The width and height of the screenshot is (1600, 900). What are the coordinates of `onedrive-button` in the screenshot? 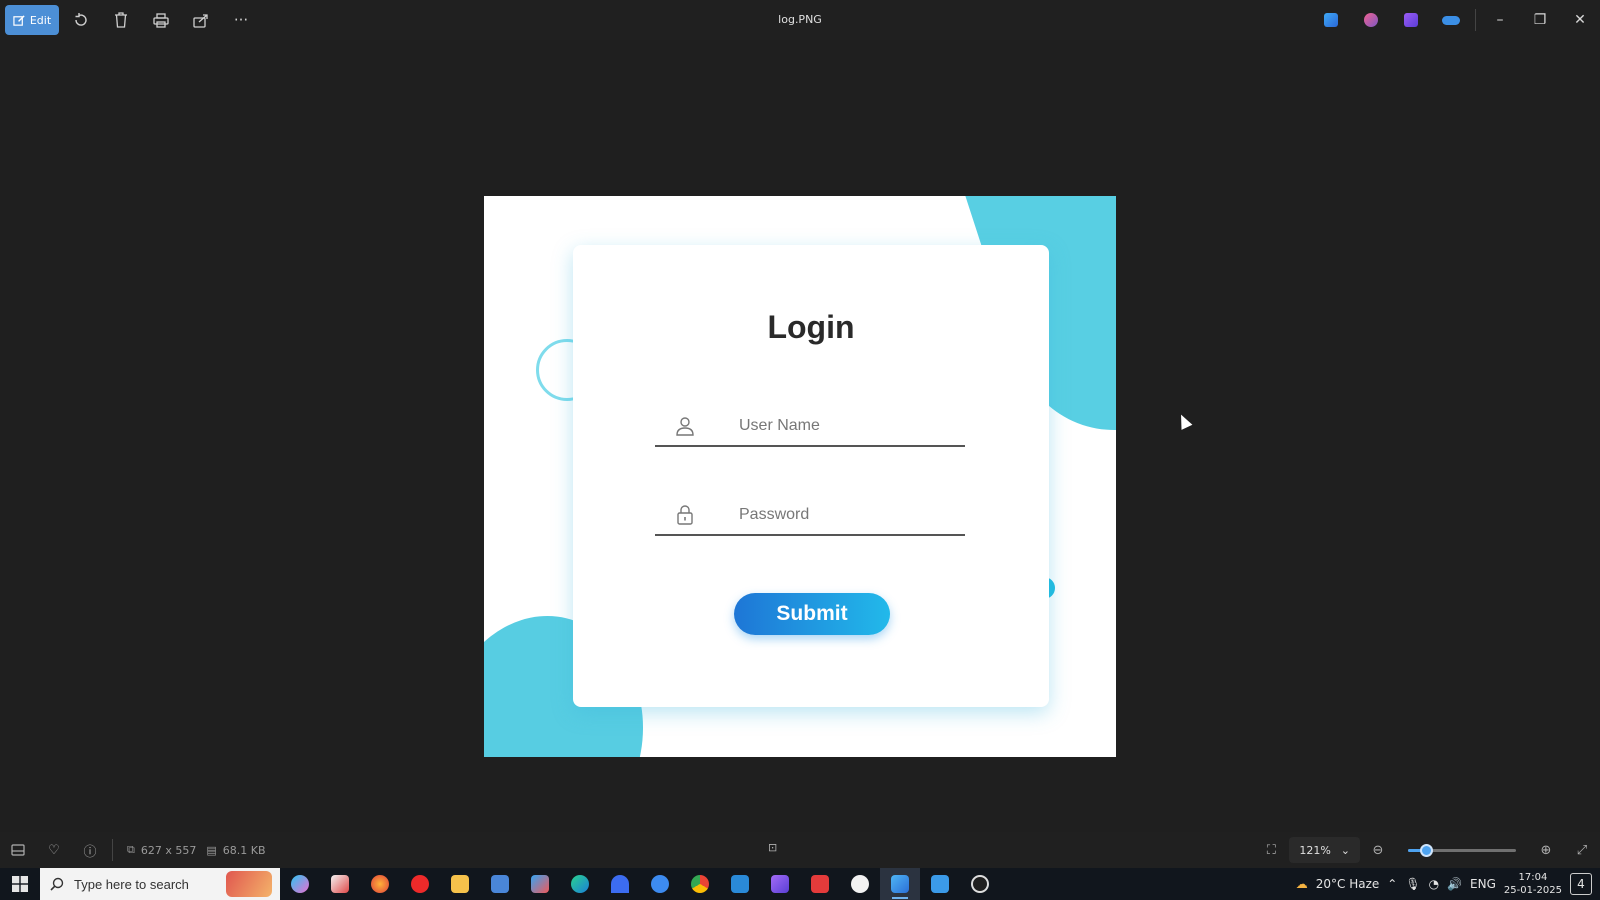 It's located at (1451, 20).